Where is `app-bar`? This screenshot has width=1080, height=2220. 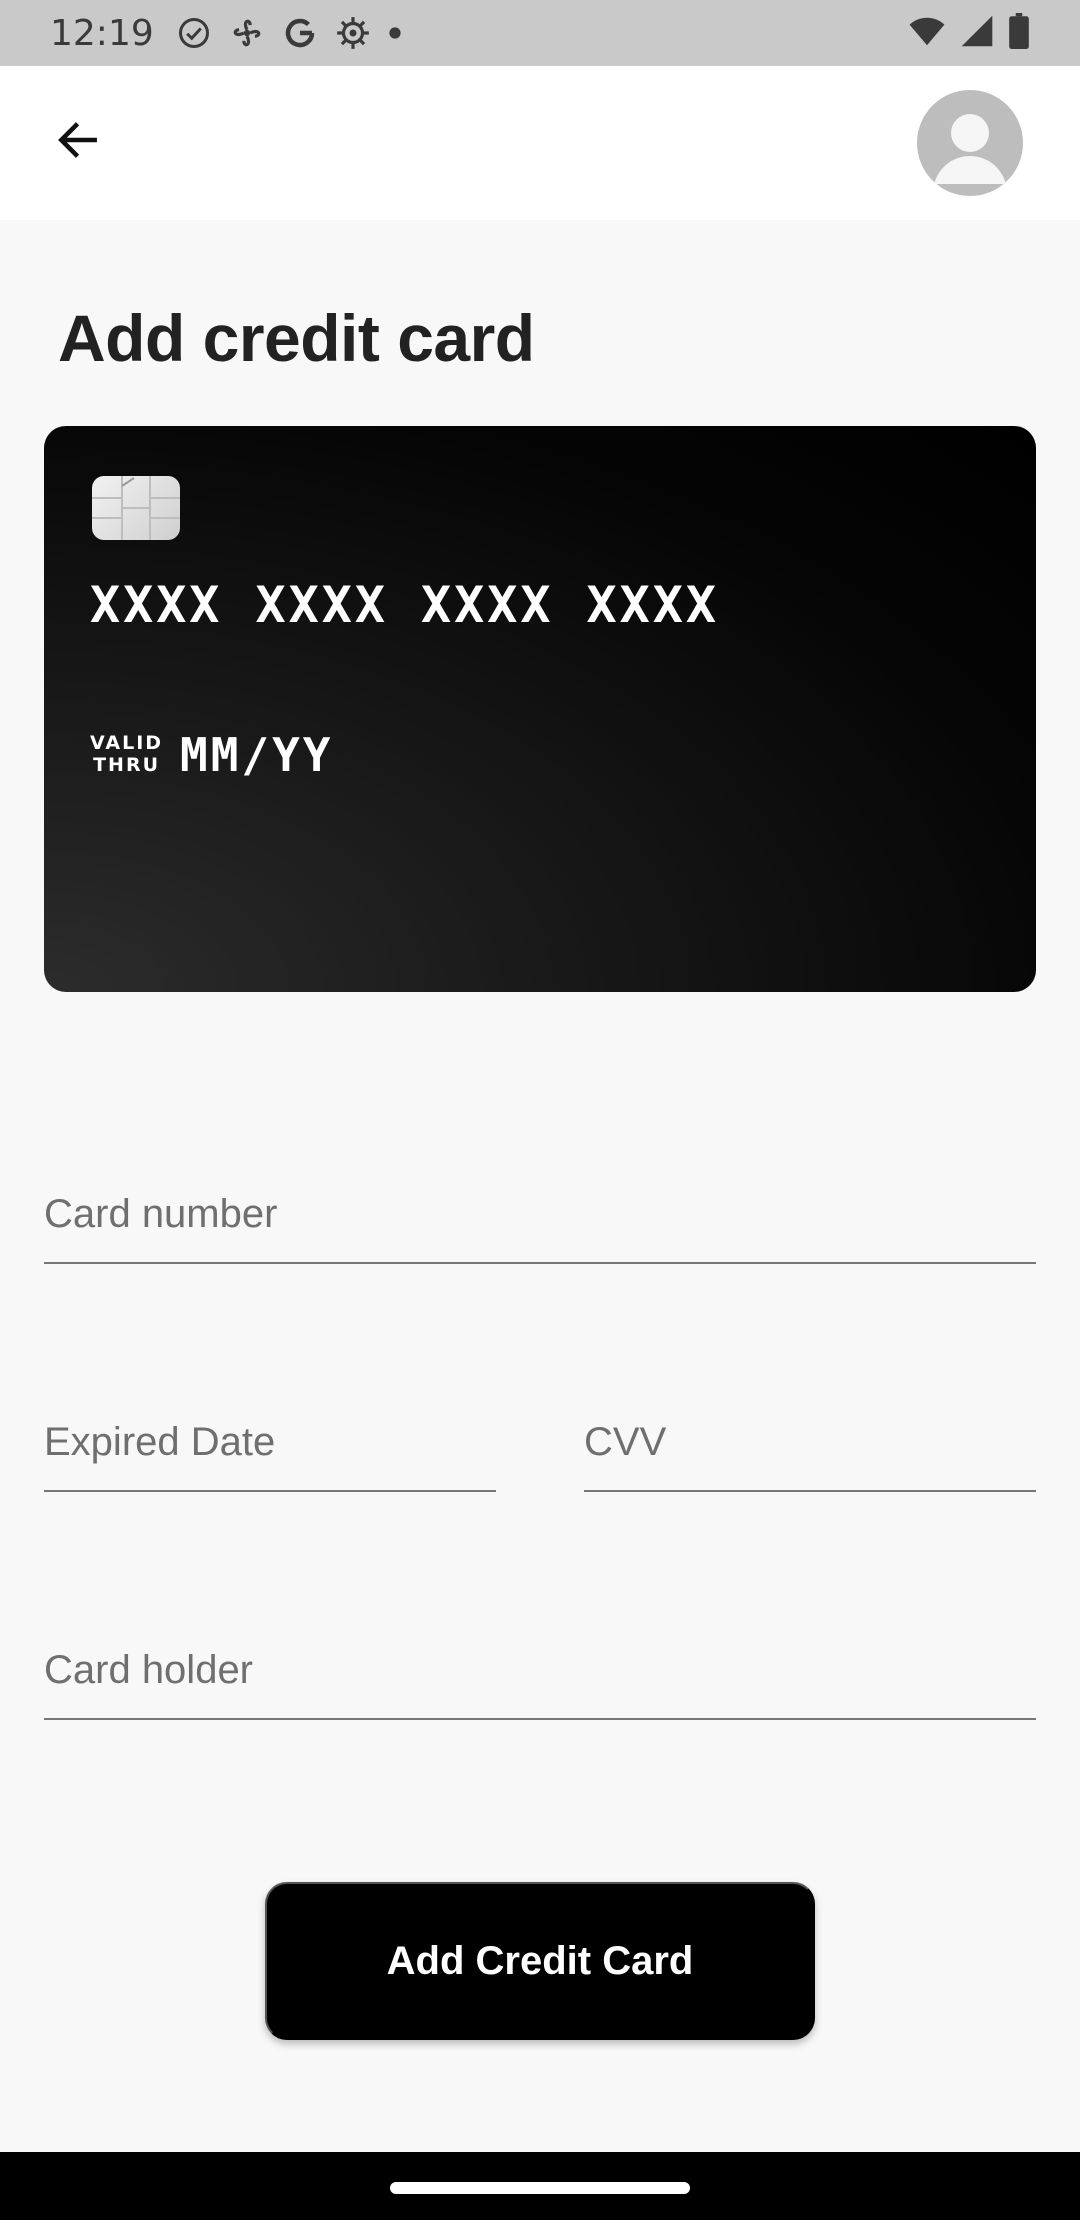 app-bar is located at coordinates (540, 143).